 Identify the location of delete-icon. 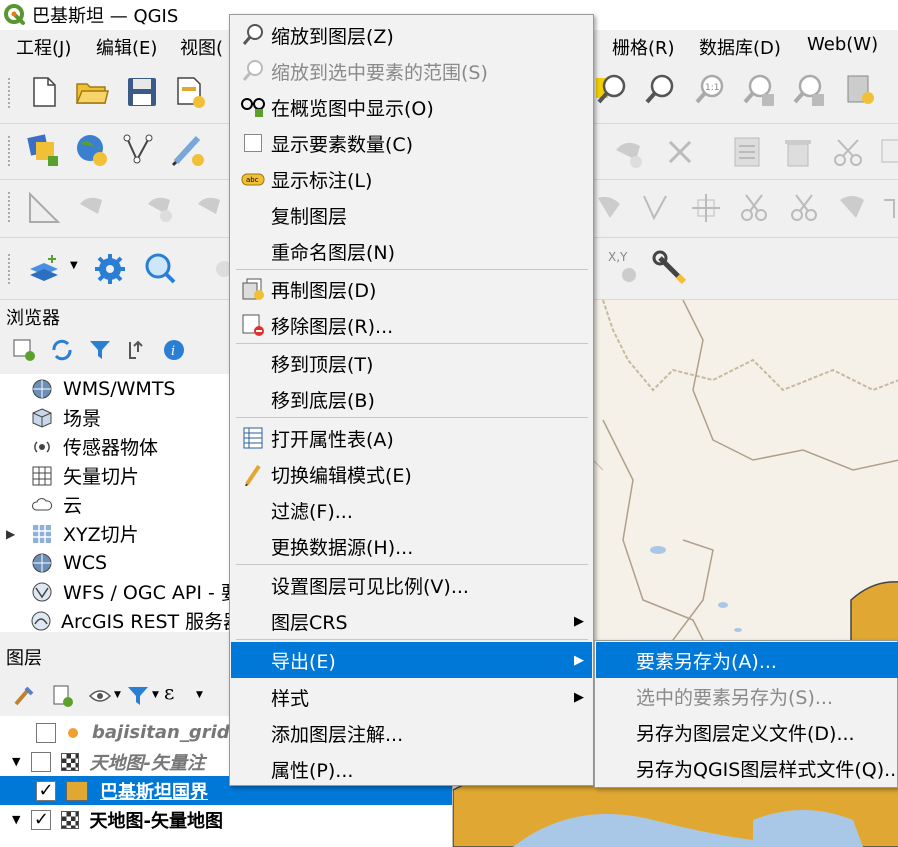
(680, 152).